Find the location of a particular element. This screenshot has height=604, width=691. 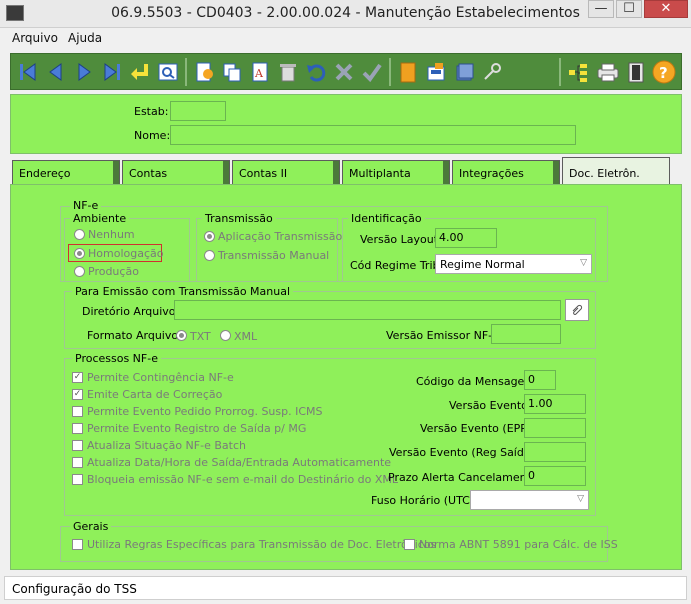

exit-icon is located at coordinates (636, 71).